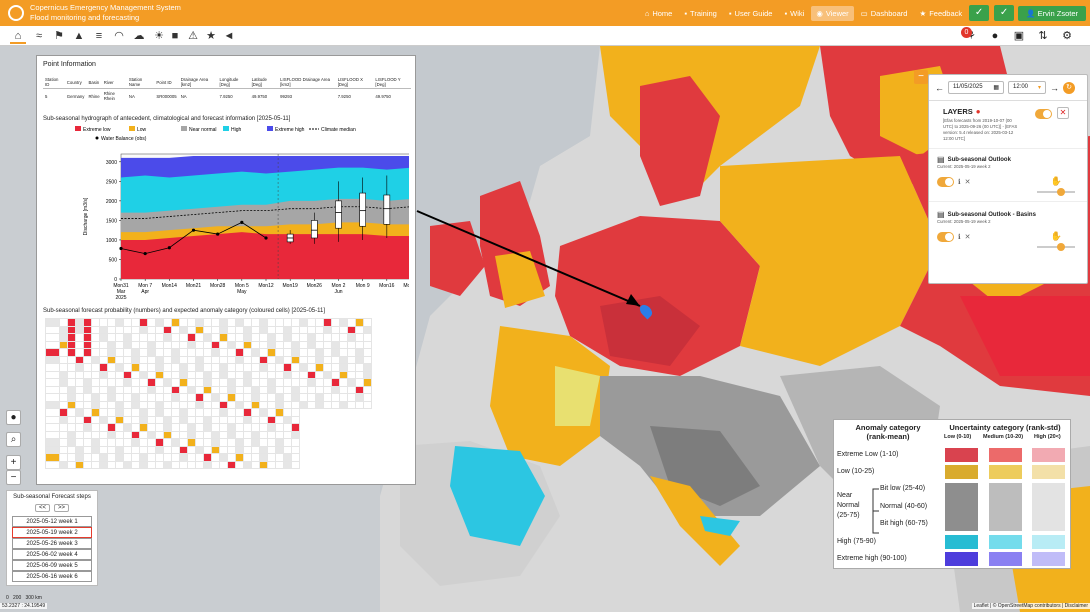  What do you see at coordinates (1019, 36) in the screenshot?
I see `report-icon: ▣` at bounding box center [1019, 36].